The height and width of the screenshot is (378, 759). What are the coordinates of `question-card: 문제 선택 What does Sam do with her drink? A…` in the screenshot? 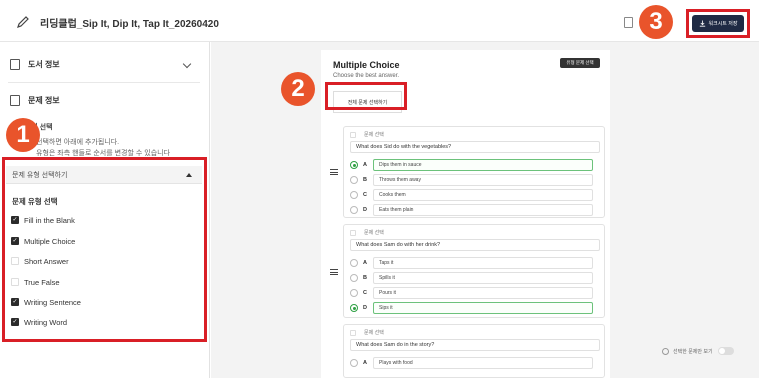 It's located at (467, 271).